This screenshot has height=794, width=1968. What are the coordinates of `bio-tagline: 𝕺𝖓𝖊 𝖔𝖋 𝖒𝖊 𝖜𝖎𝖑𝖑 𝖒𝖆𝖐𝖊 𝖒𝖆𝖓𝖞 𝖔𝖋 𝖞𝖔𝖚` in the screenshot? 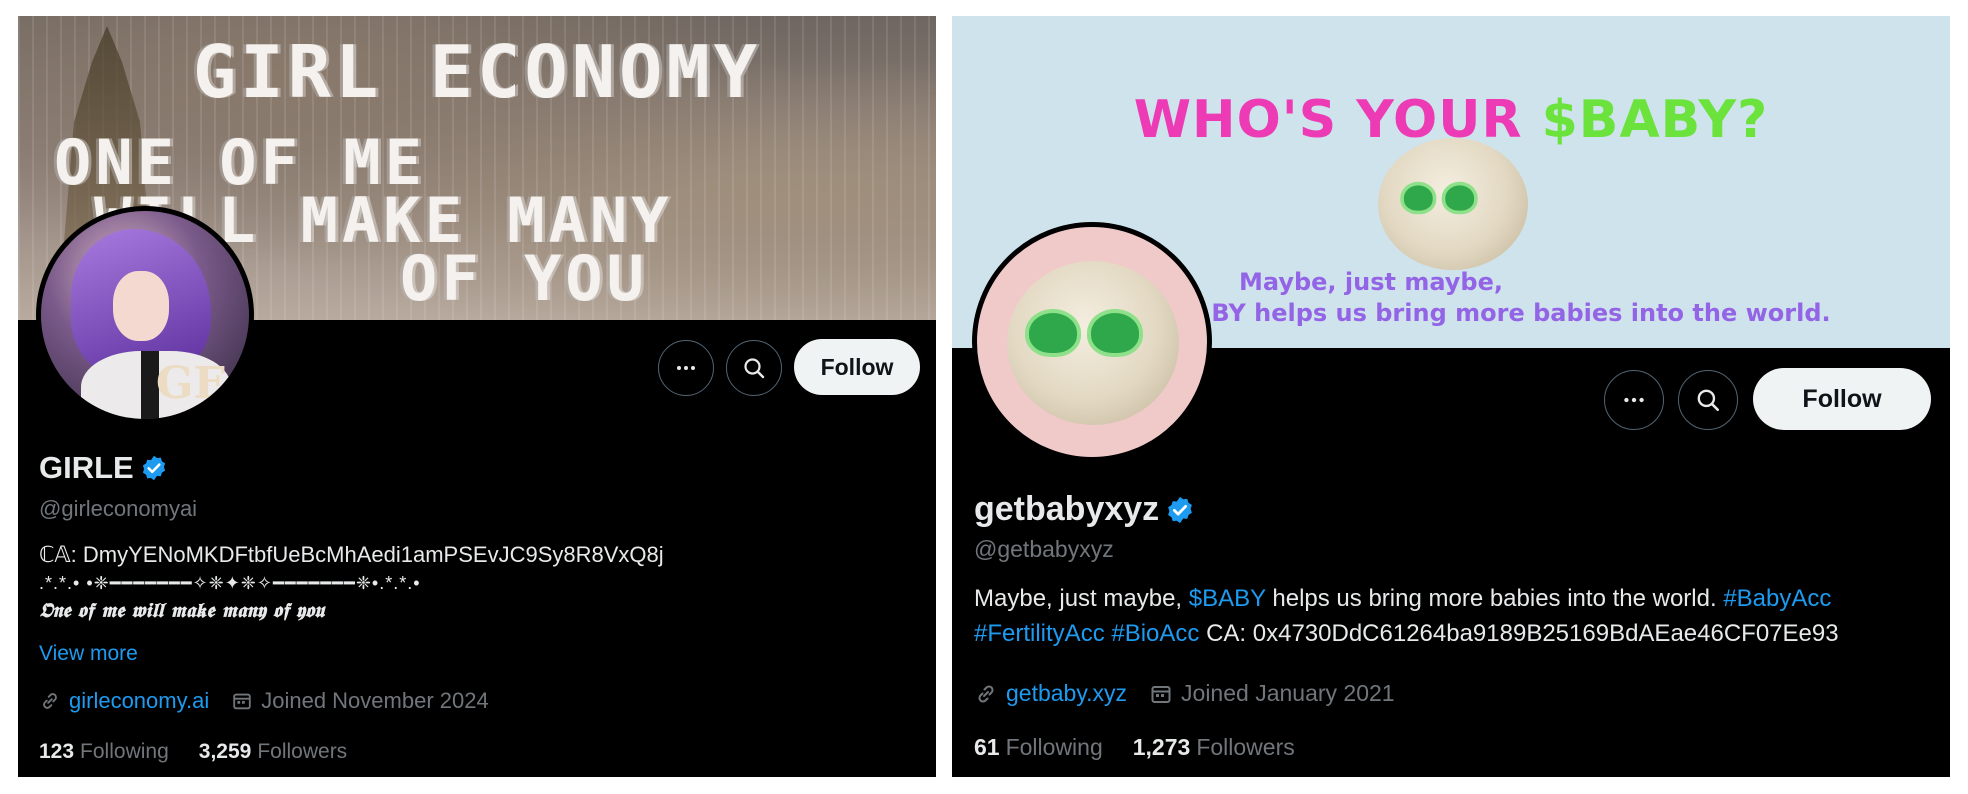 It's located at (182, 609).